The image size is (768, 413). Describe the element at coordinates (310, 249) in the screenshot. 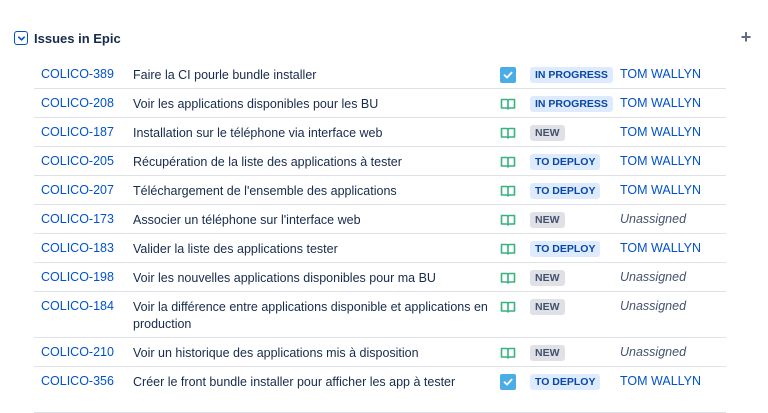

I see `issue-summary: Valider la liste des applications tester` at that location.